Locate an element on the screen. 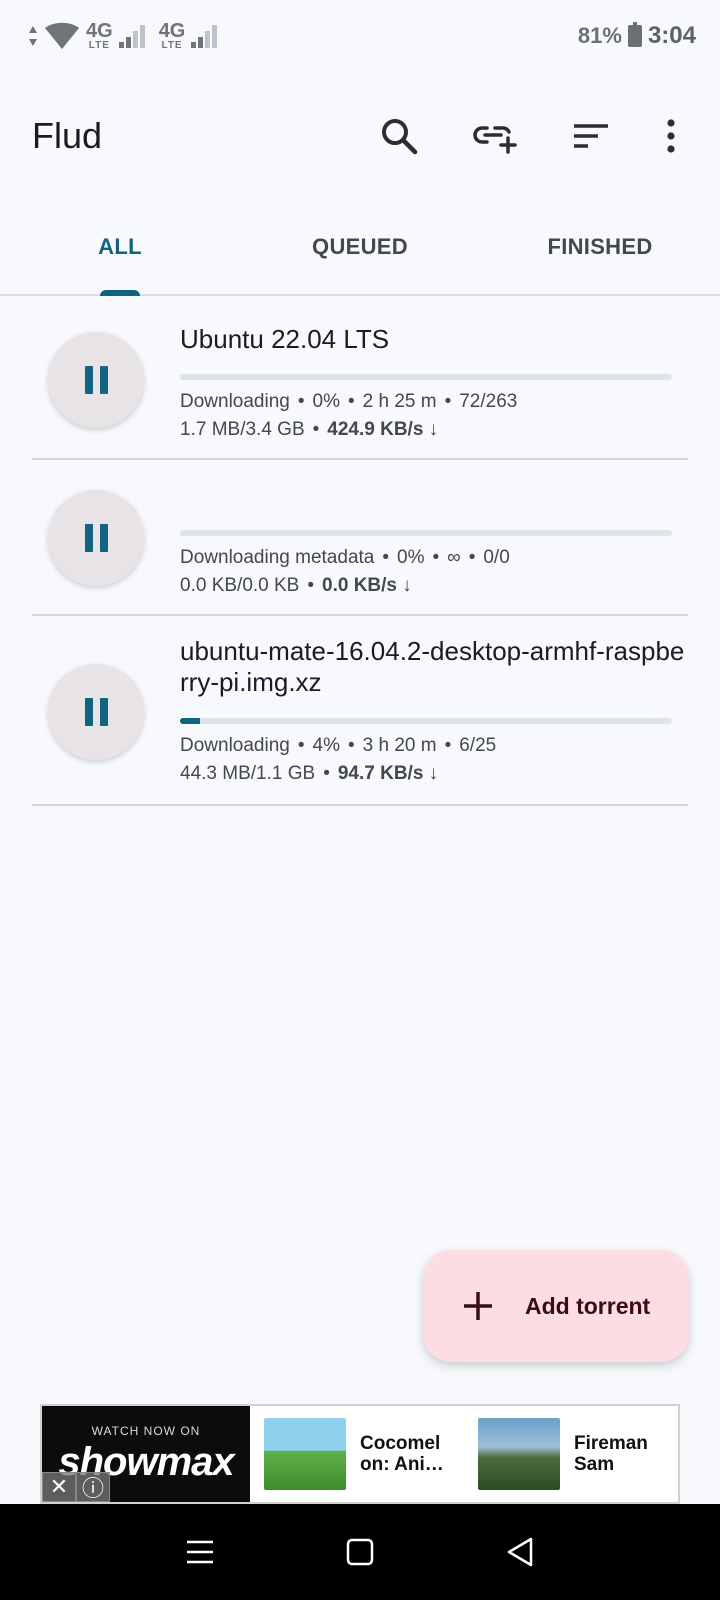 This screenshot has height=1600, width=720. square-icon is located at coordinates (360, 1552).